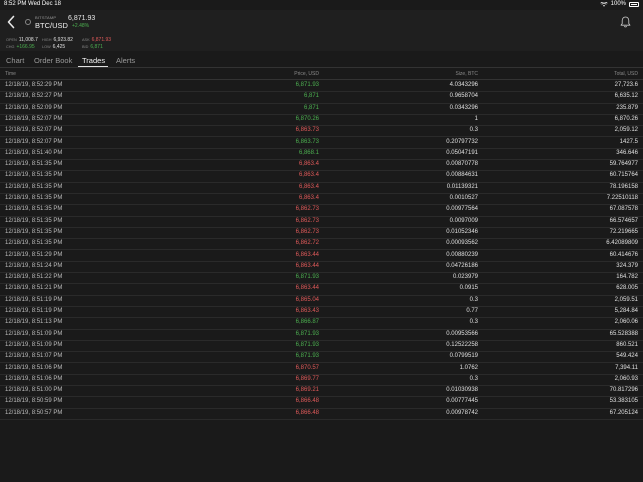 The height and width of the screenshot is (482, 643). I want to click on trade-size: 0.01139321, so click(462, 186).